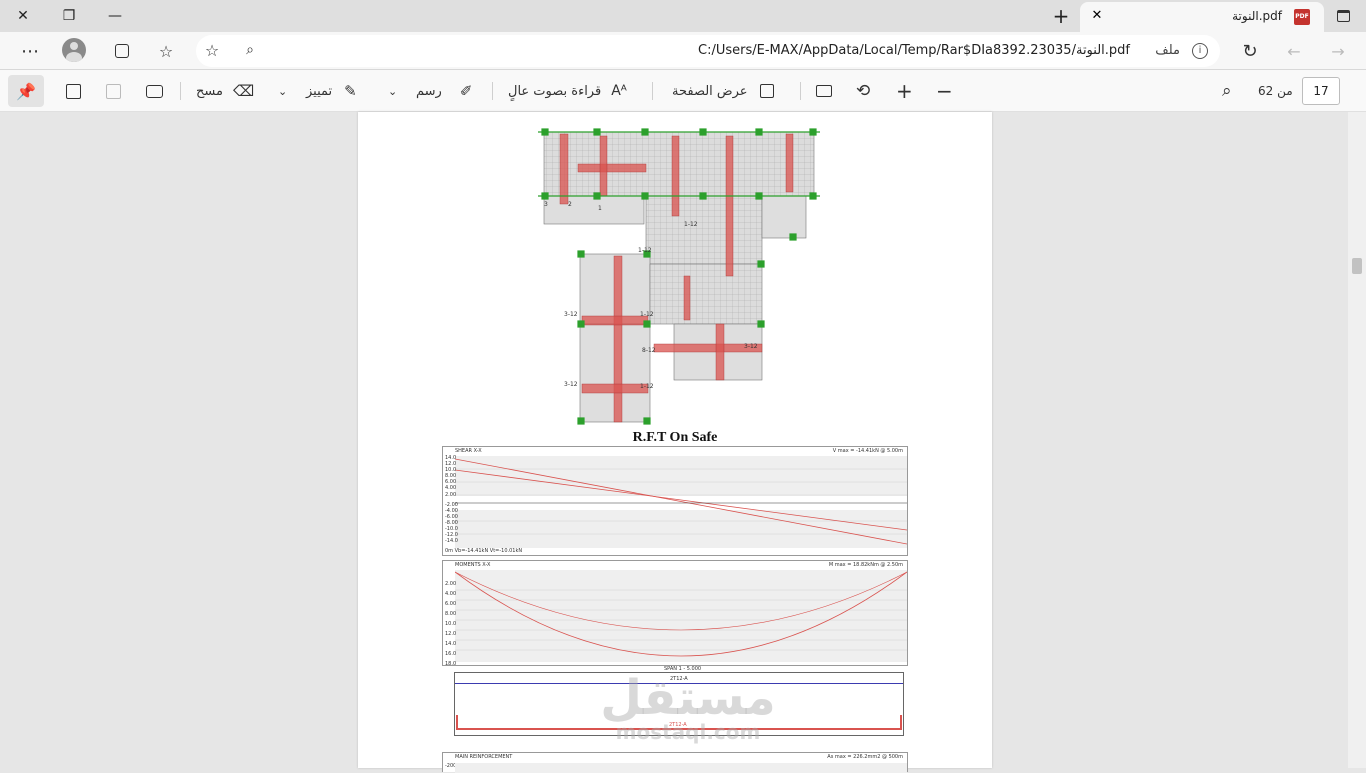 The height and width of the screenshot is (773, 1366). Describe the element at coordinates (484, 757) in the screenshot. I see `reinforcement-chart-title: MAIN REINFORCEMENT` at that location.